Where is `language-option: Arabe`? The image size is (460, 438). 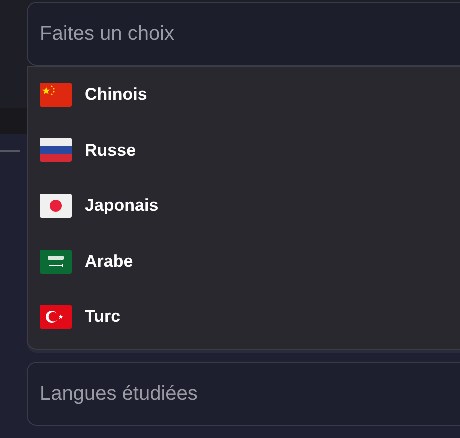 language-option: Arabe is located at coordinates (244, 262).